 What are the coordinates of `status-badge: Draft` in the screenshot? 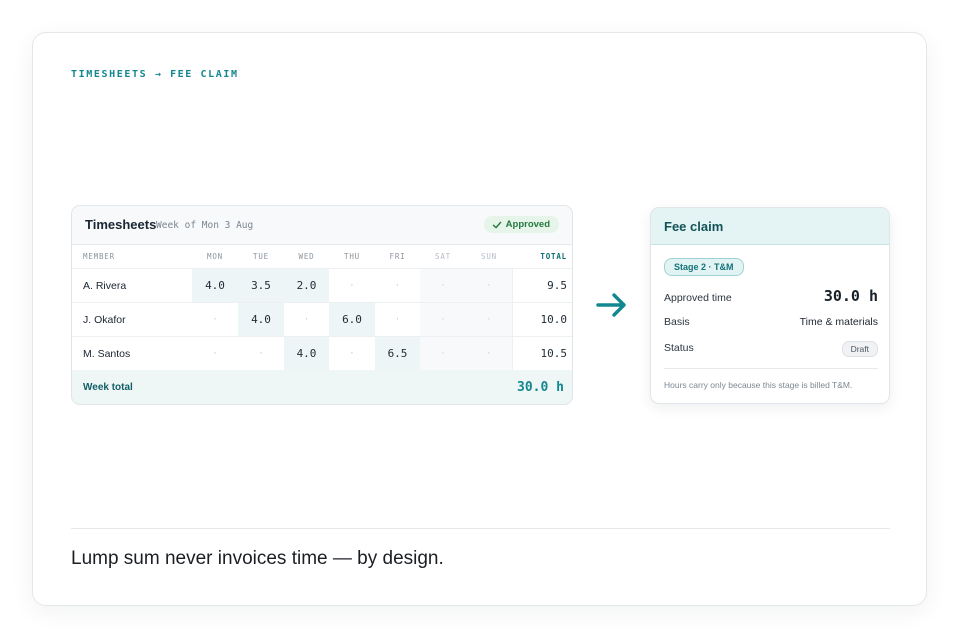 It's located at (859, 349).